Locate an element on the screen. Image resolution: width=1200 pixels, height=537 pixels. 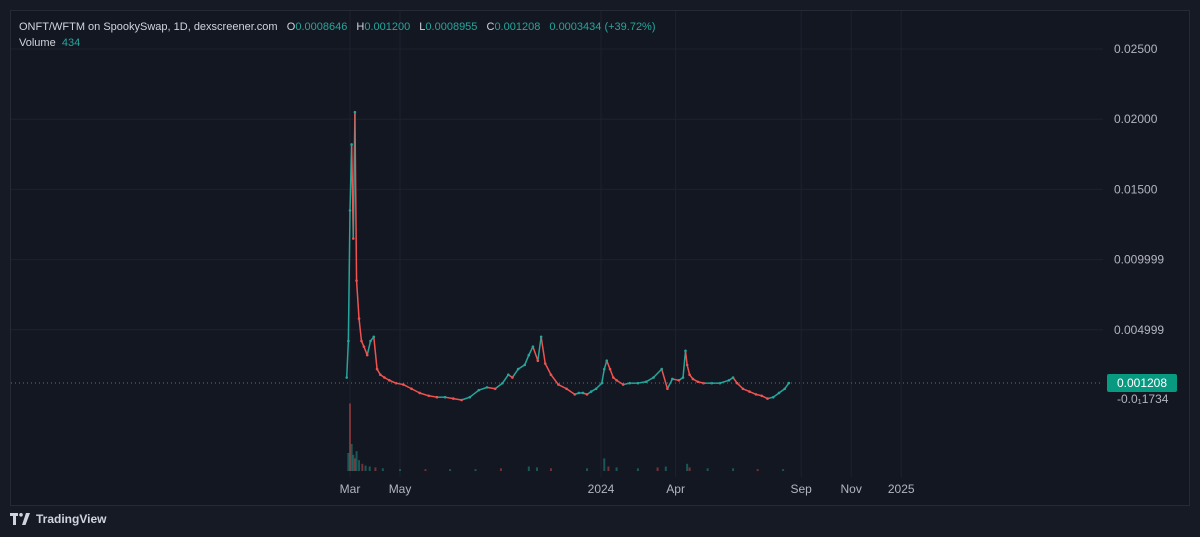
y-tick-label: 0.01500 is located at coordinates (1136, 189).